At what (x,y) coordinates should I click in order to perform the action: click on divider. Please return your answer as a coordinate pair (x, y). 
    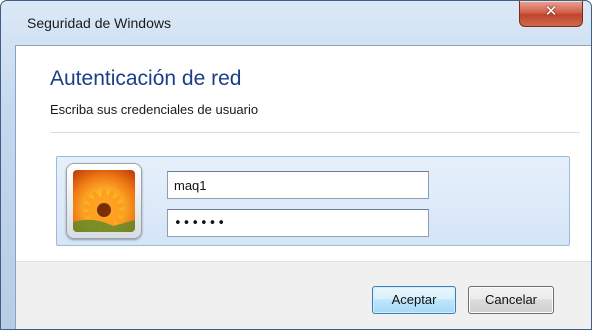
    Looking at the image, I should click on (315, 132).